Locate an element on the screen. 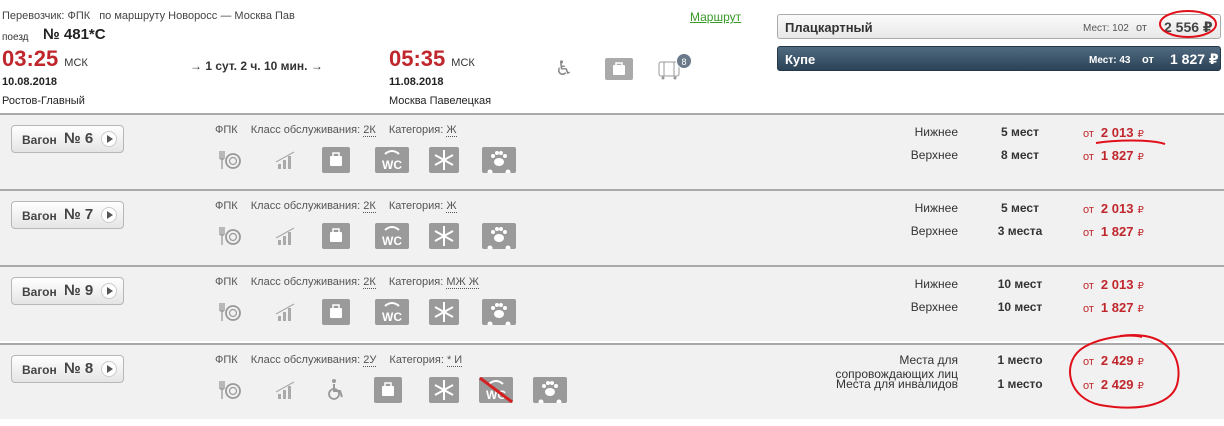  service-class-link: 2У is located at coordinates (370, 360).